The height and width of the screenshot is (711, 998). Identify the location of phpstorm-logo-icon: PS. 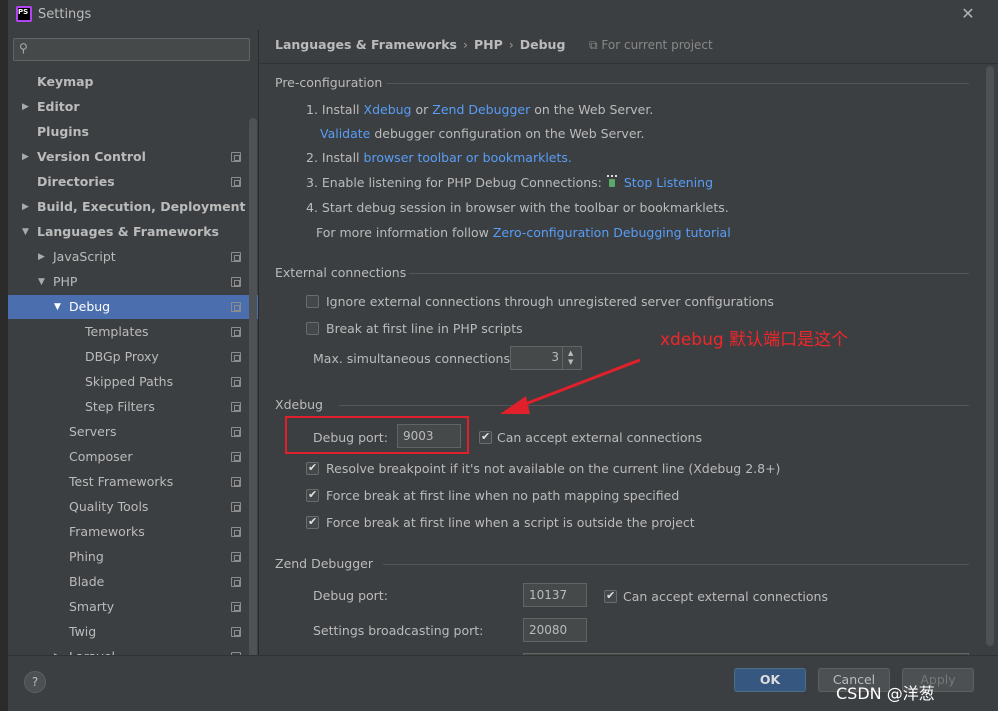
(24, 14).